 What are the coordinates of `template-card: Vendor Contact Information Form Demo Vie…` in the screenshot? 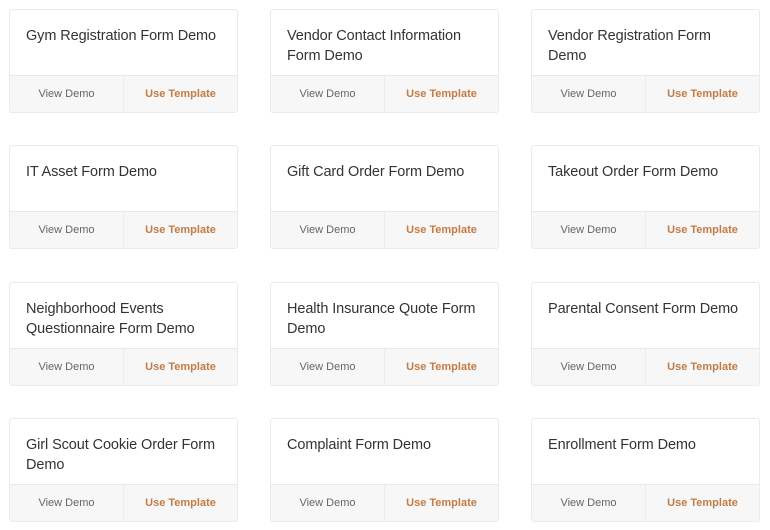 It's located at (384, 61).